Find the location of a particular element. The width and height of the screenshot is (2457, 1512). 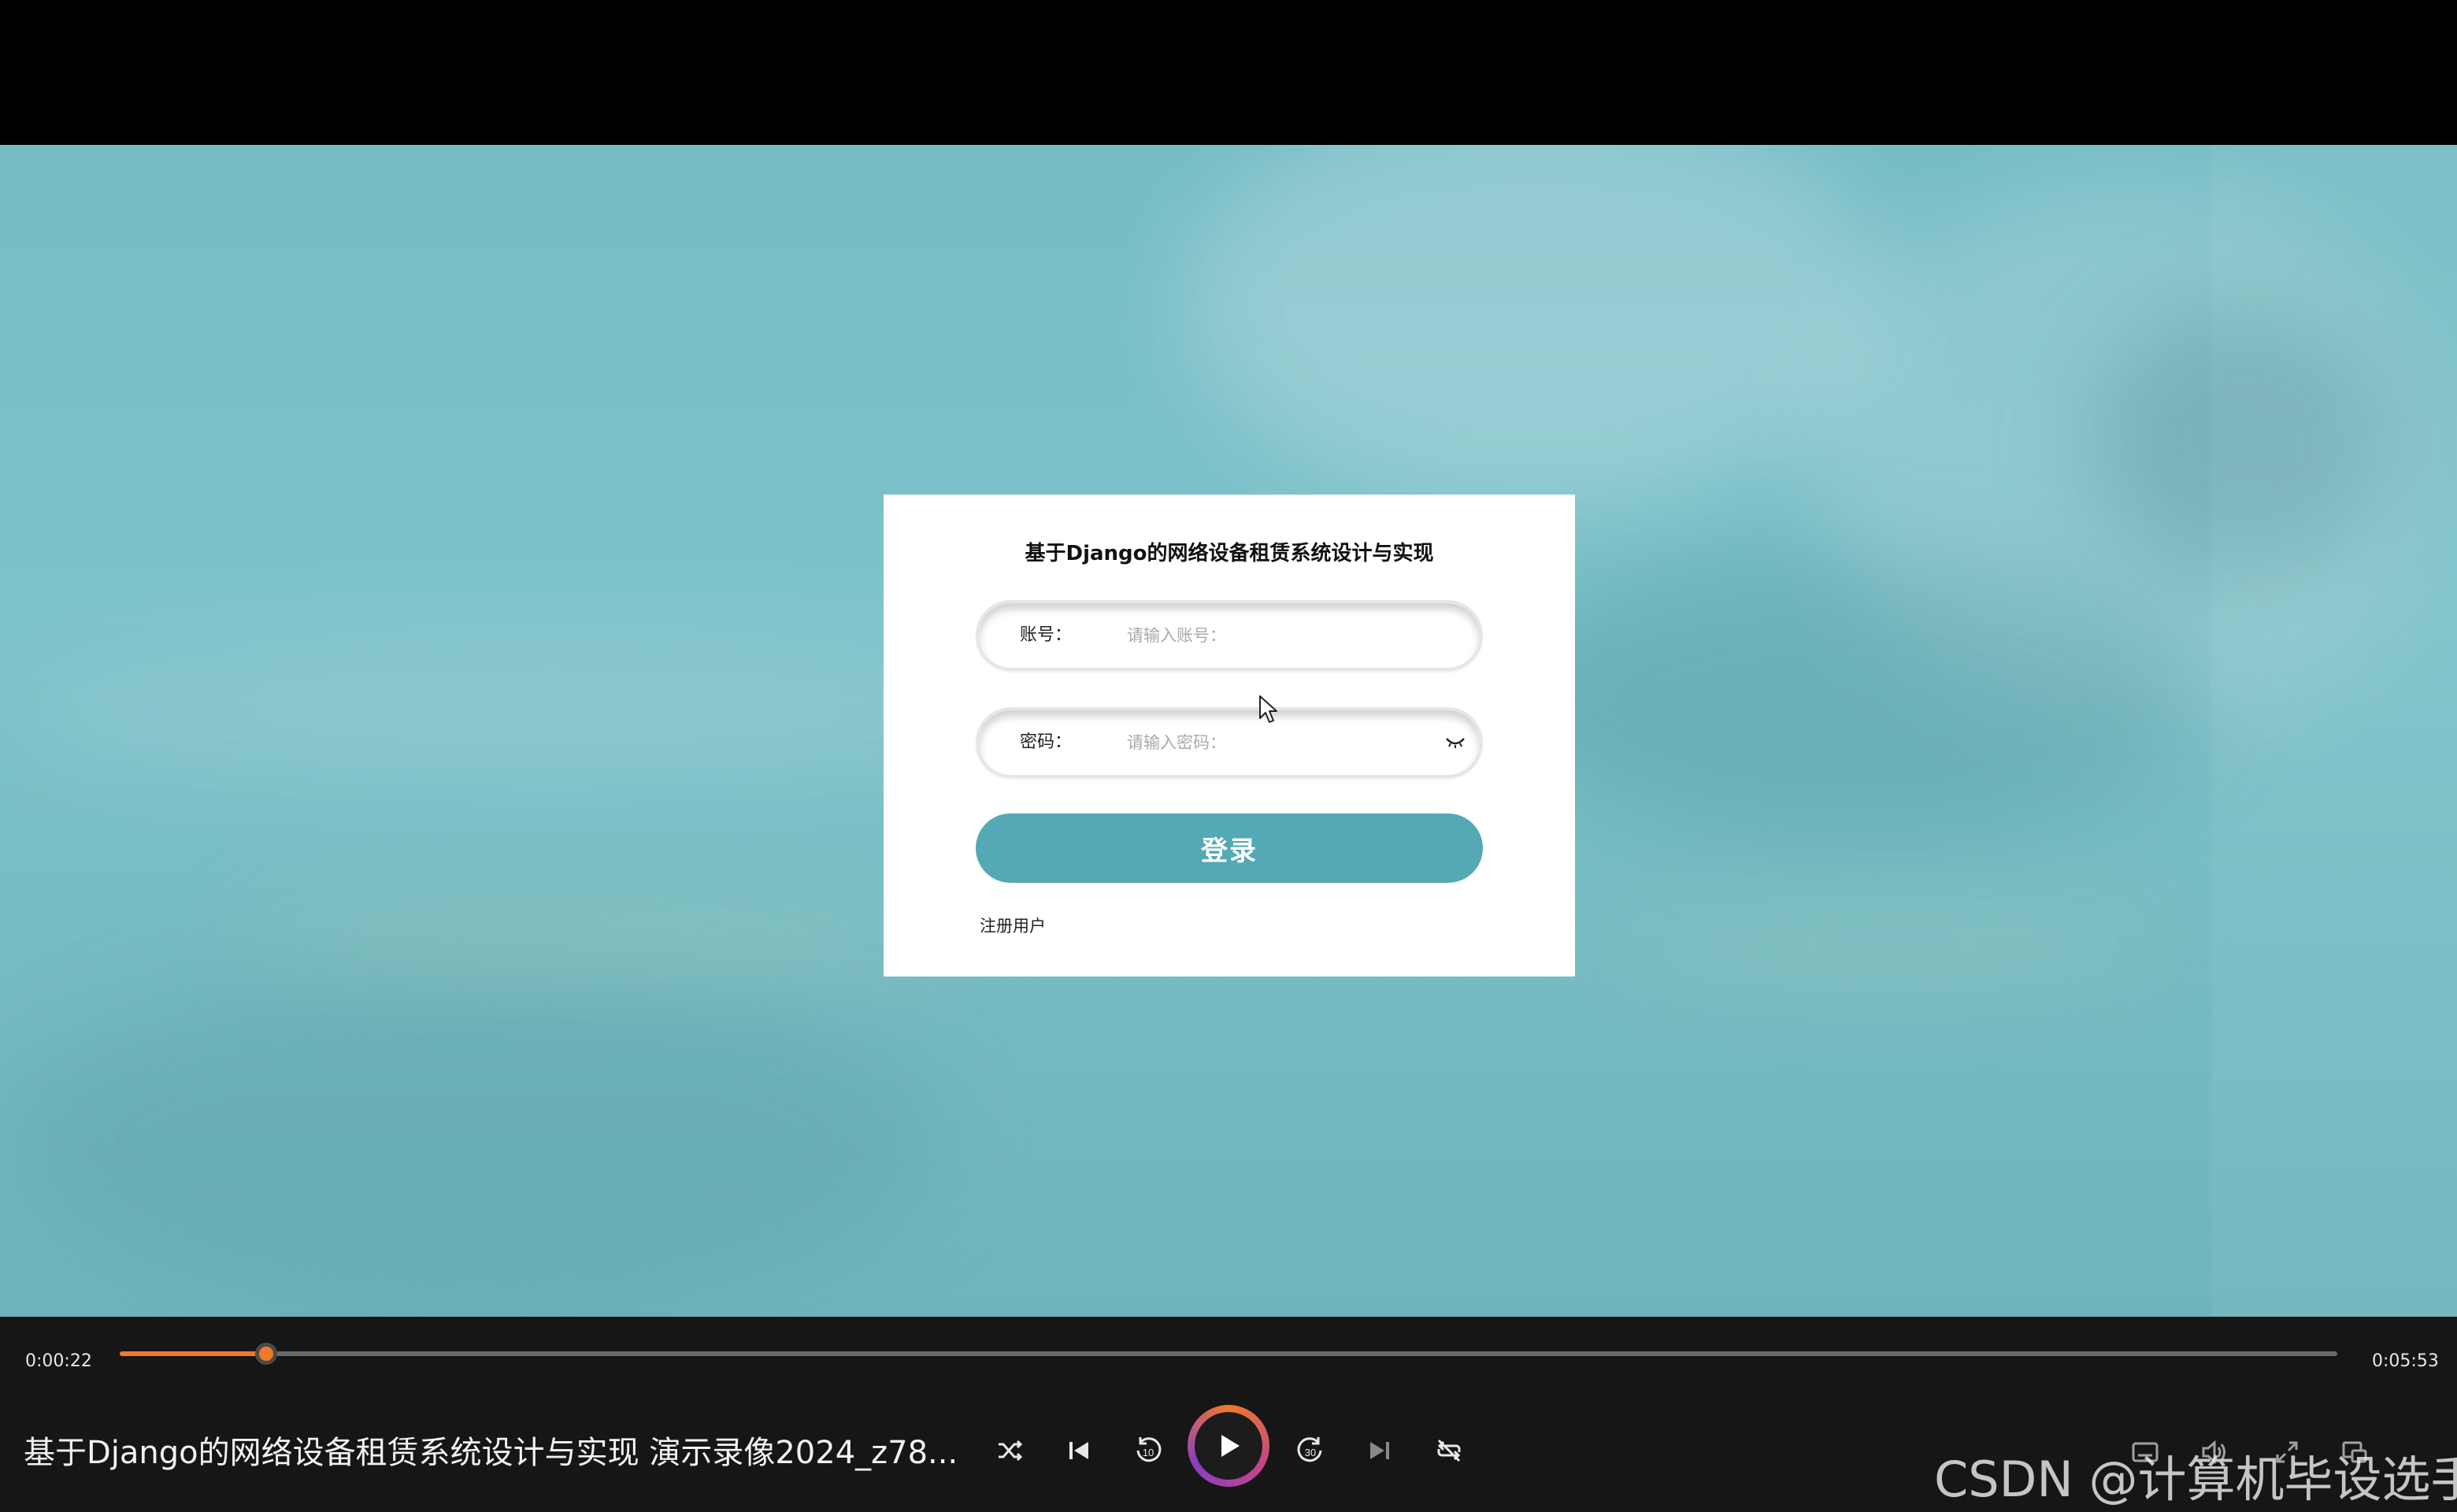

register-link: 注册用户 is located at coordinates (1013, 925).